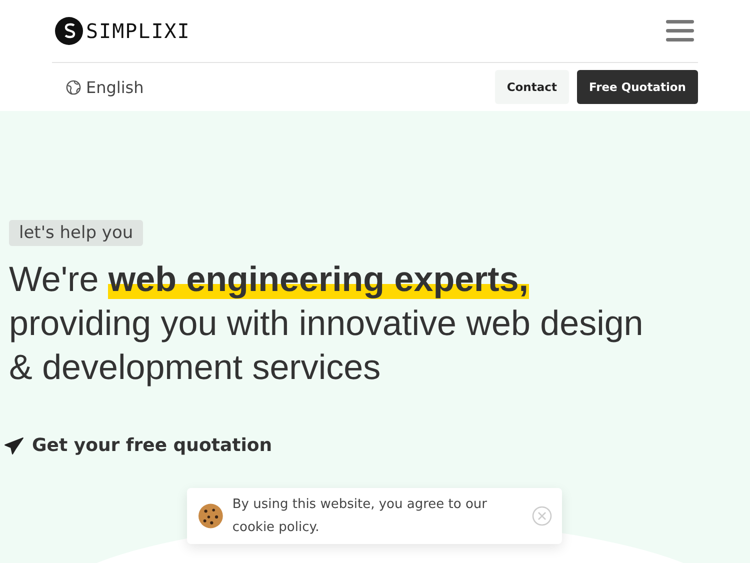  Describe the element at coordinates (360, 516) in the screenshot. I see `cookie-notice-text: By using this website, you agree to our cookie policy.` at that location.